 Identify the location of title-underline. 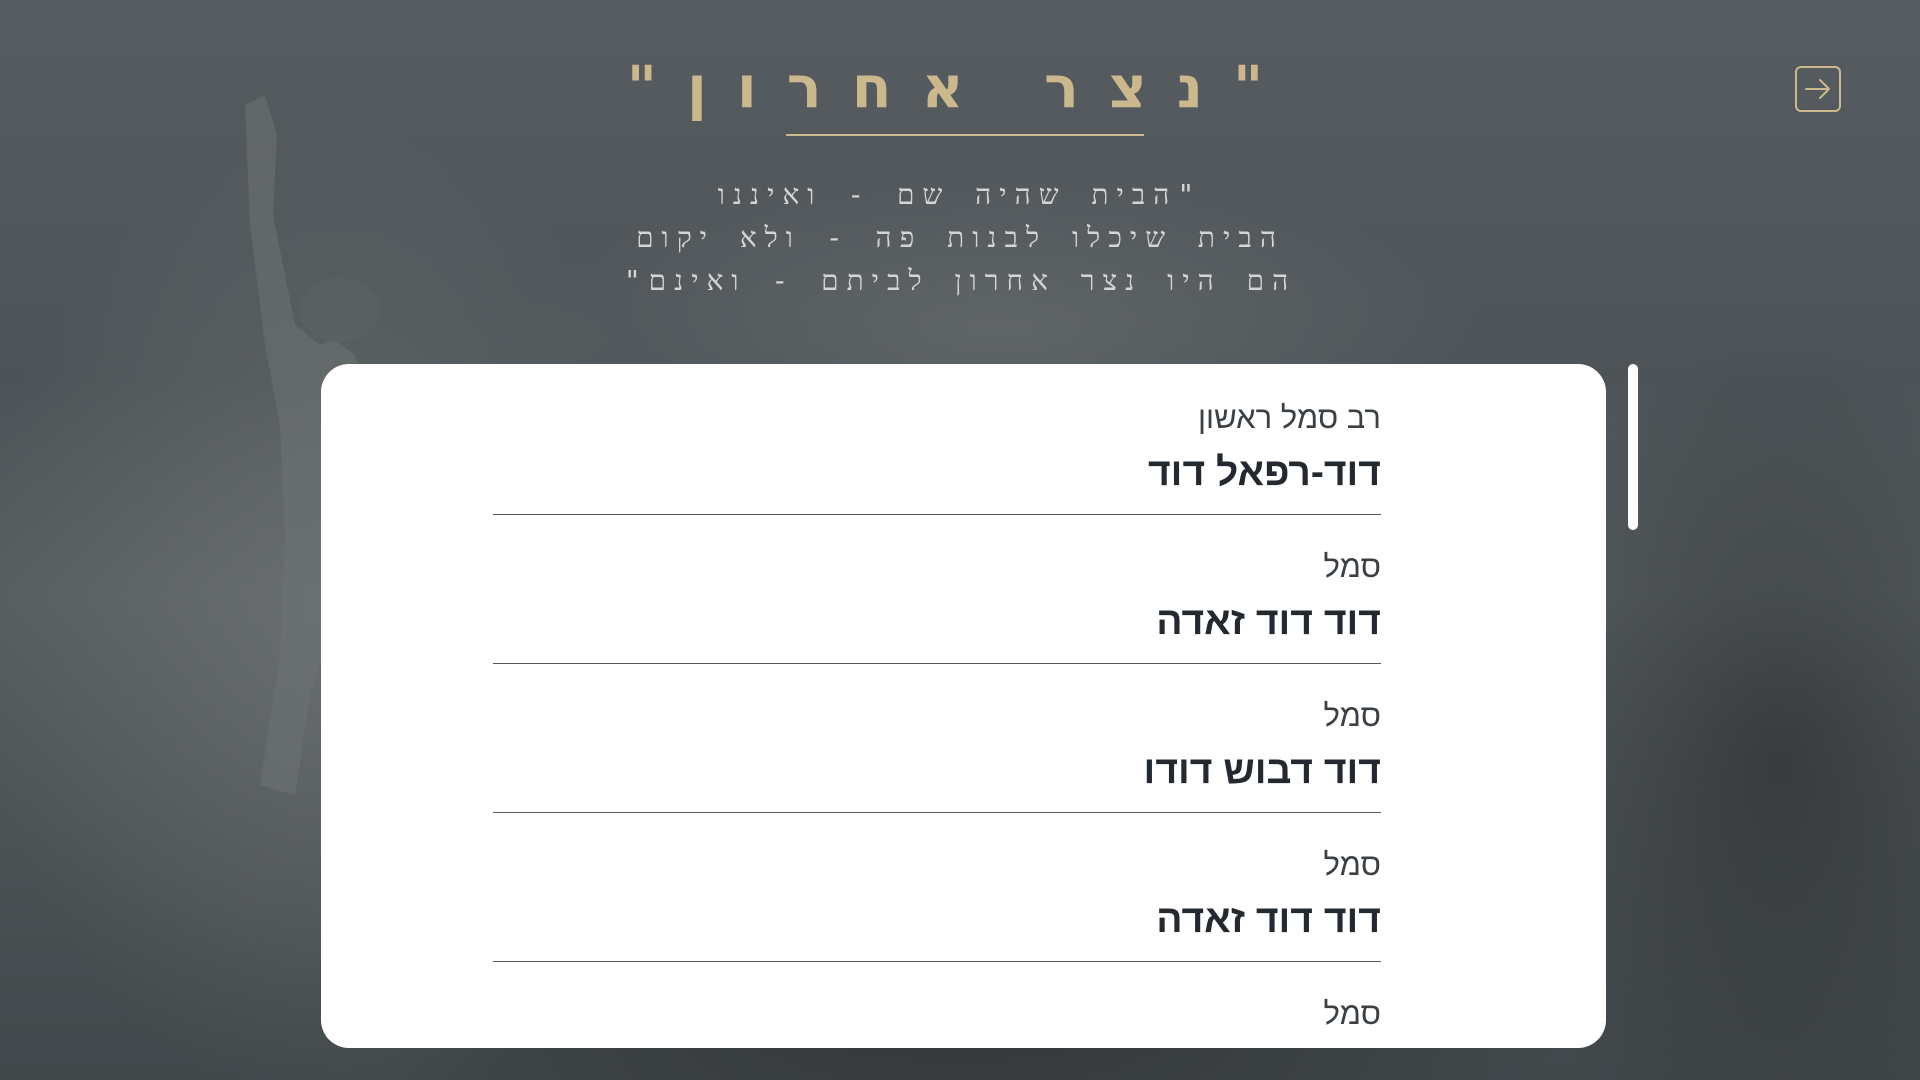
(965, 135).